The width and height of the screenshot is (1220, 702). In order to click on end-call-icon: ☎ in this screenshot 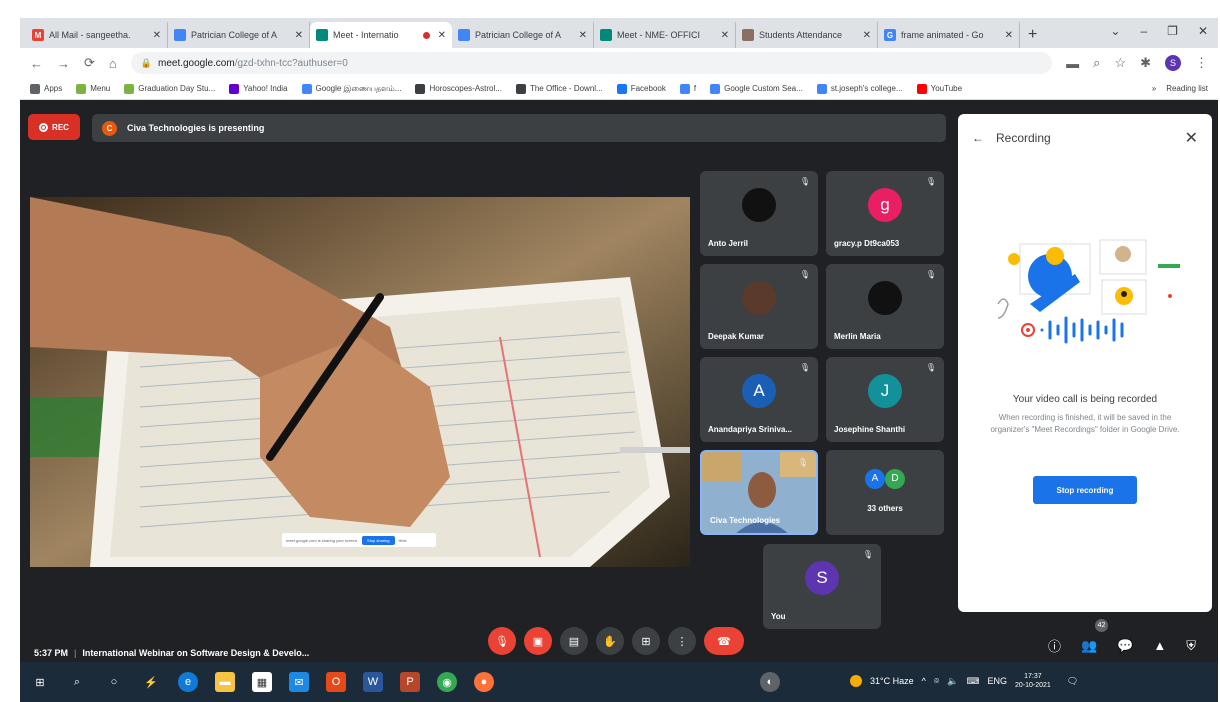, I will do `click(724, 641)`.